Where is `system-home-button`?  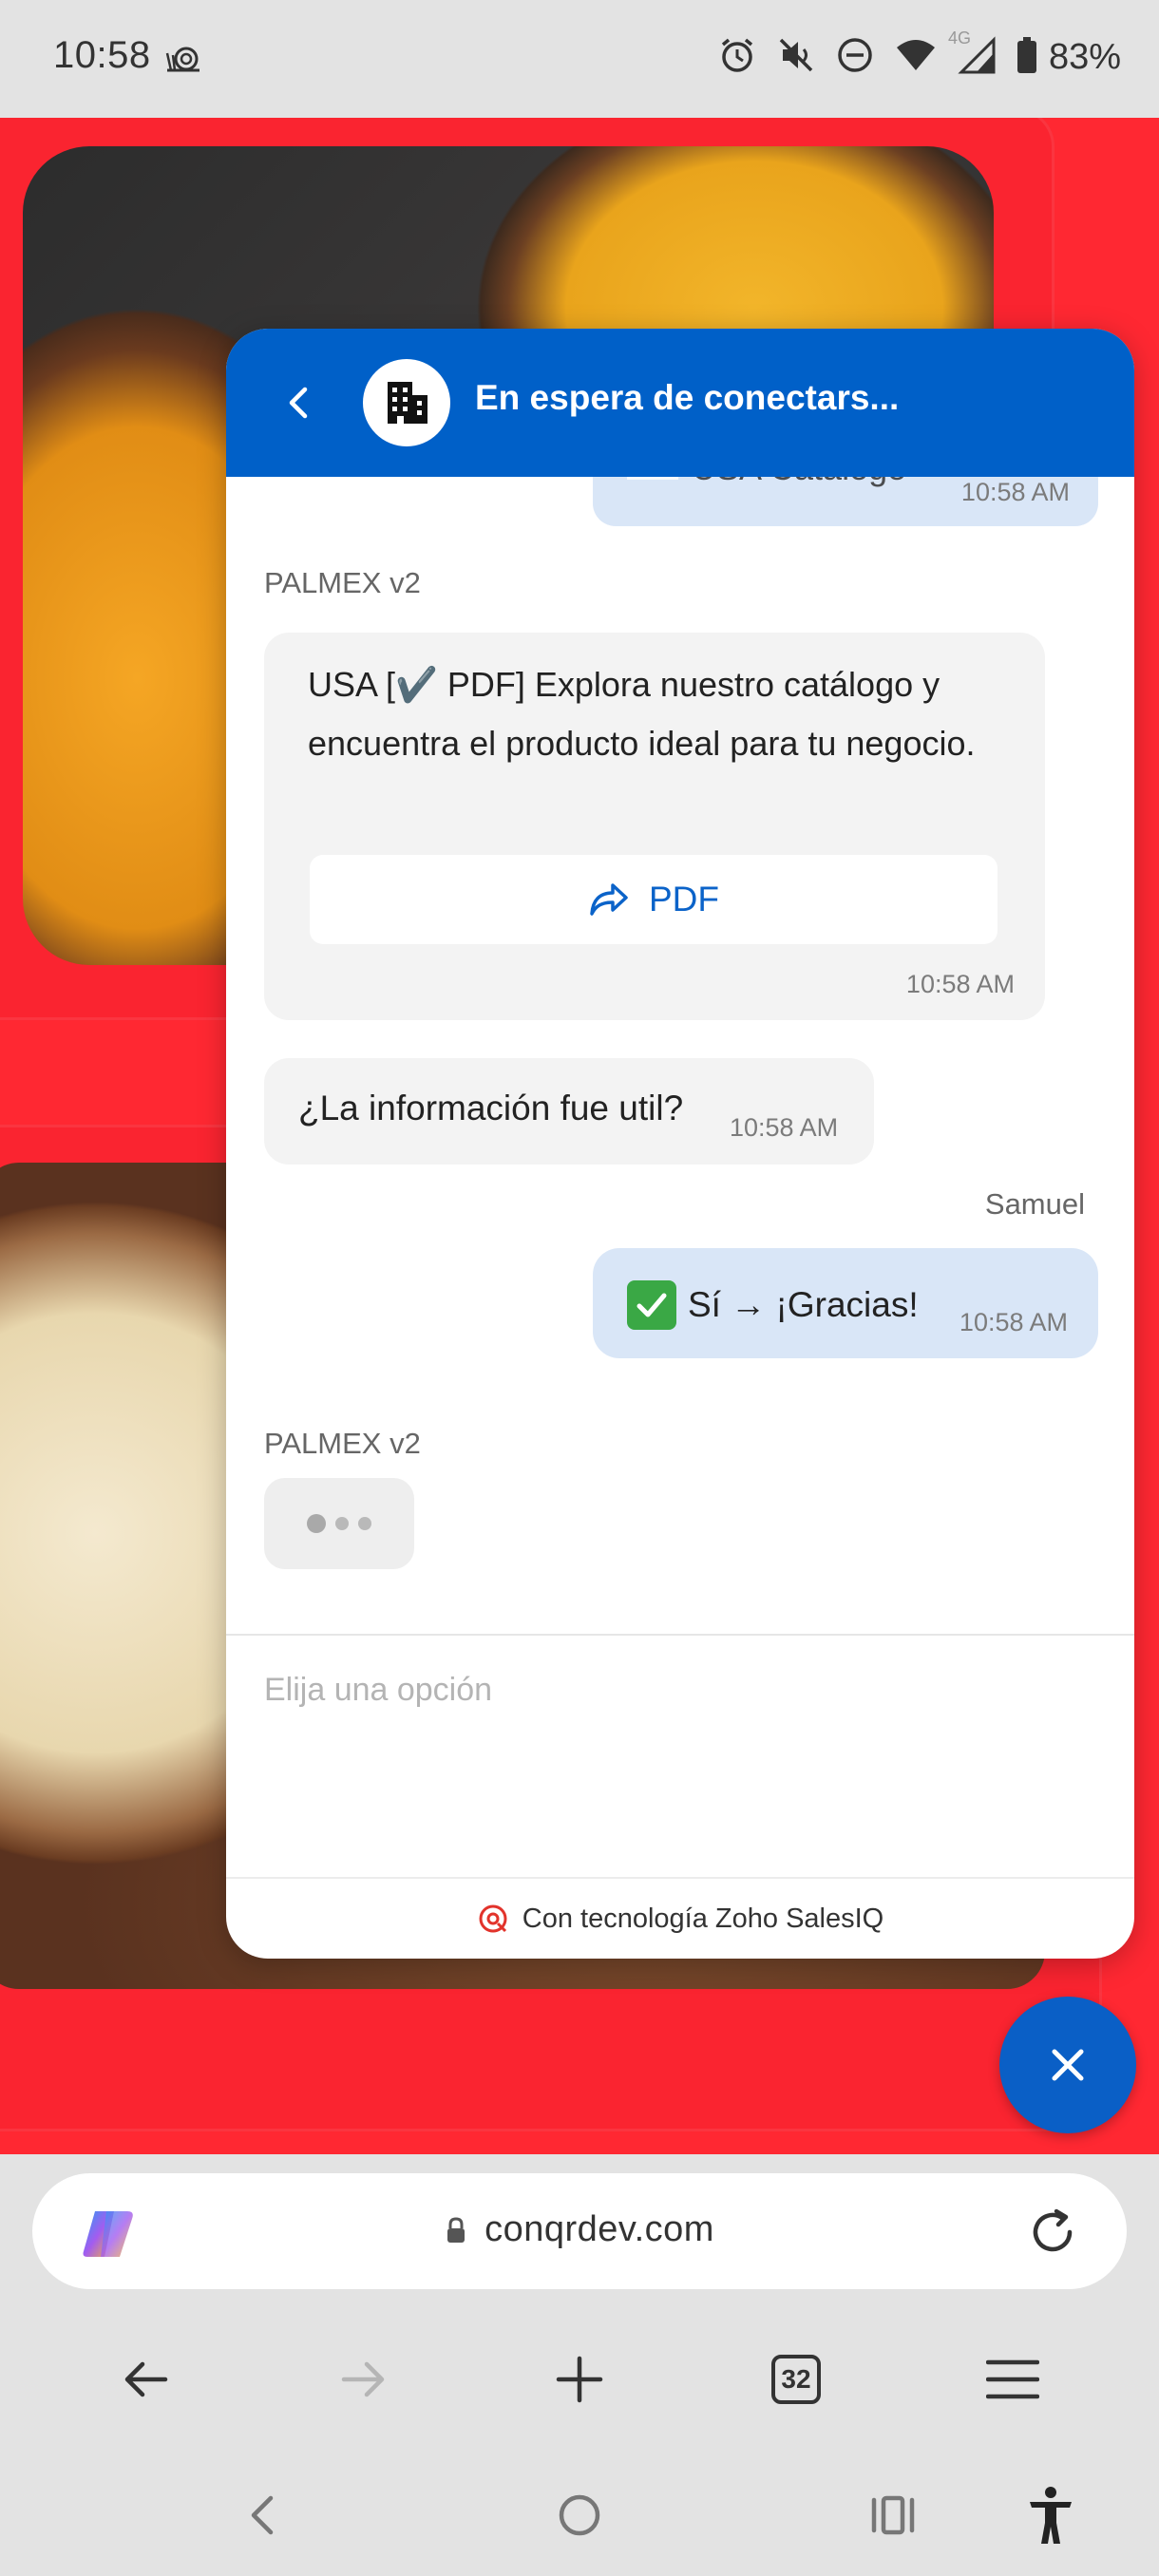
system-home-button is located at coordinates (579, 2515).